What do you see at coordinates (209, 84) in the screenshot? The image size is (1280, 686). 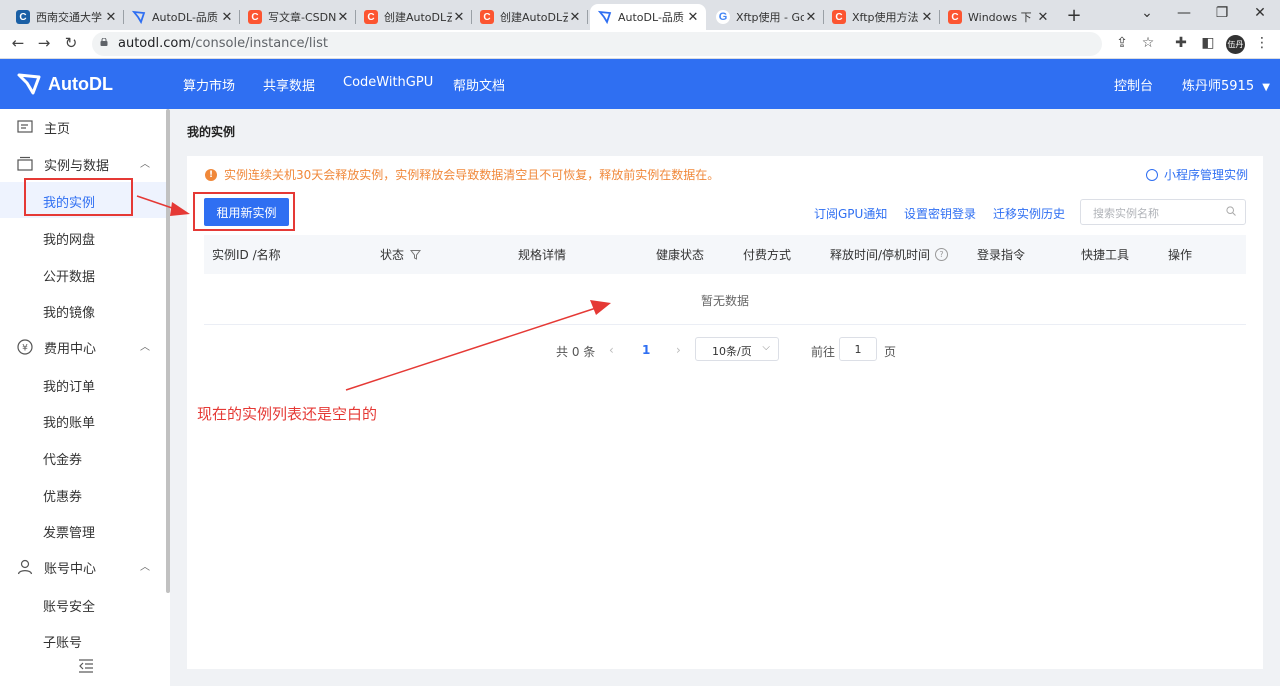 I see `nav-compute-market: 算力市场` at bounding box center [209, 84].